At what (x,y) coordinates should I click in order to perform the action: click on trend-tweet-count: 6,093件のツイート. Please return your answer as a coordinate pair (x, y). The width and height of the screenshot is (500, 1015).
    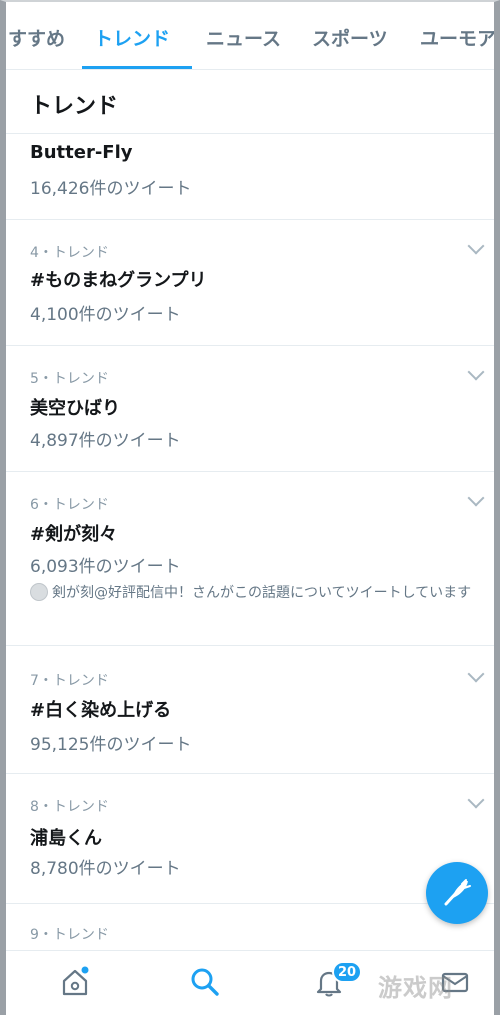
    Looking at the image, I should click on (105, 567).